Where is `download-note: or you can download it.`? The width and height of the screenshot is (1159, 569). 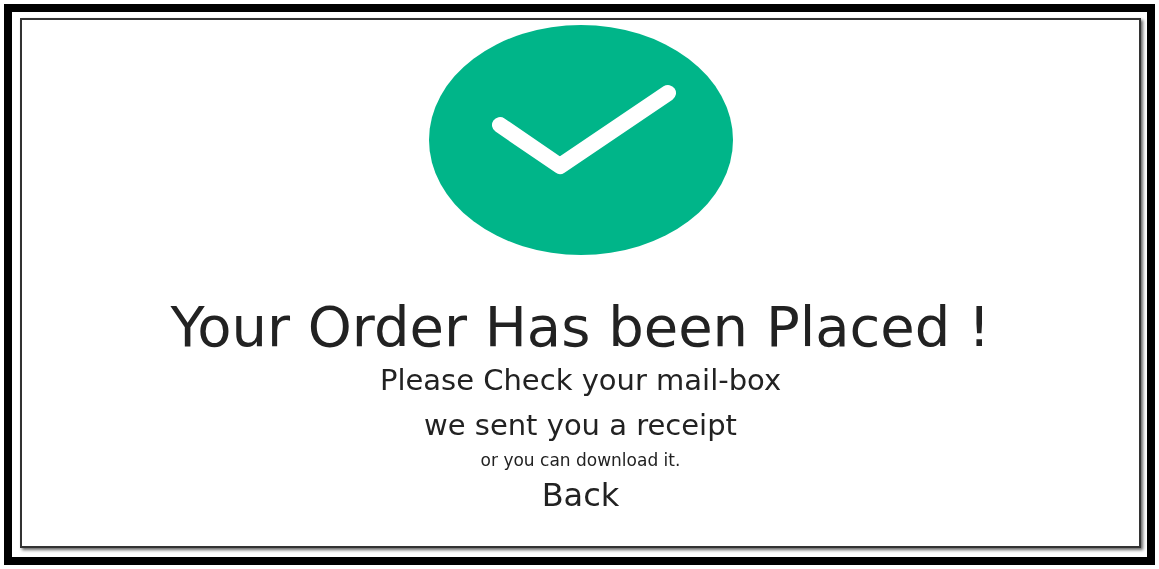 download-note: or you can download it. is located at coordinates (580, 460).